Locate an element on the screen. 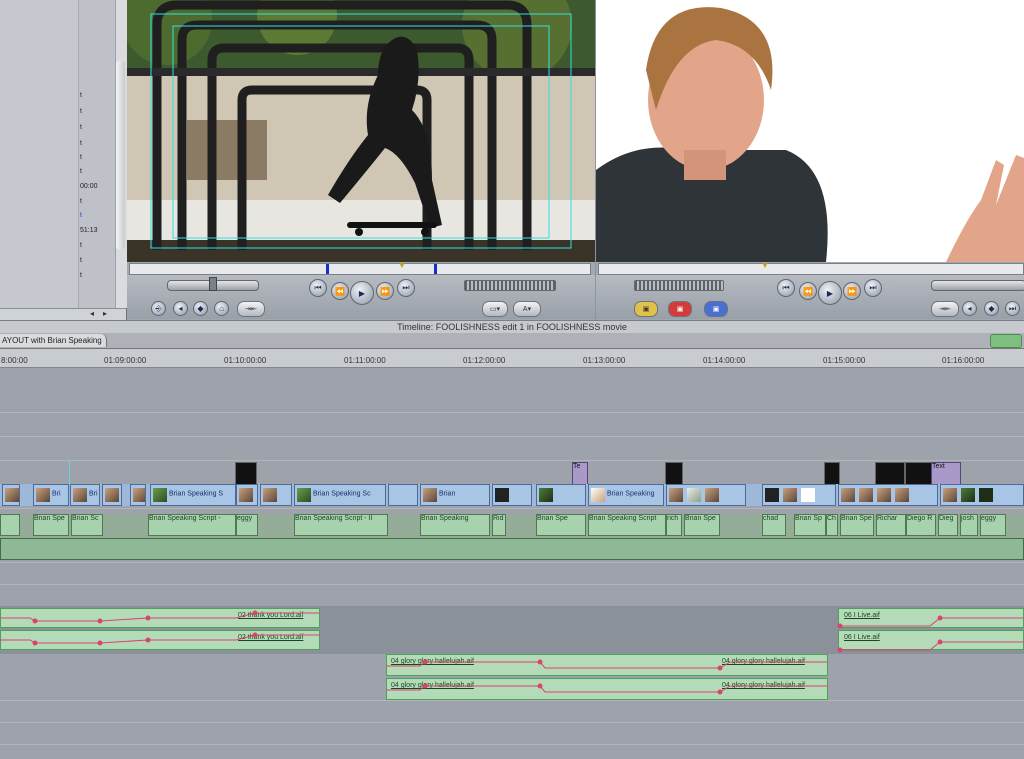 Image resolution: width=1024 pixels, height=759 pixels. viewer-transport-bar: ⏮ ⏪ ▶ ⏩ ⏭ ⎆ ◂ ◆ ⌂ ⇥⇤ ▭▾ A▾ is located at coordinates (361, 297).